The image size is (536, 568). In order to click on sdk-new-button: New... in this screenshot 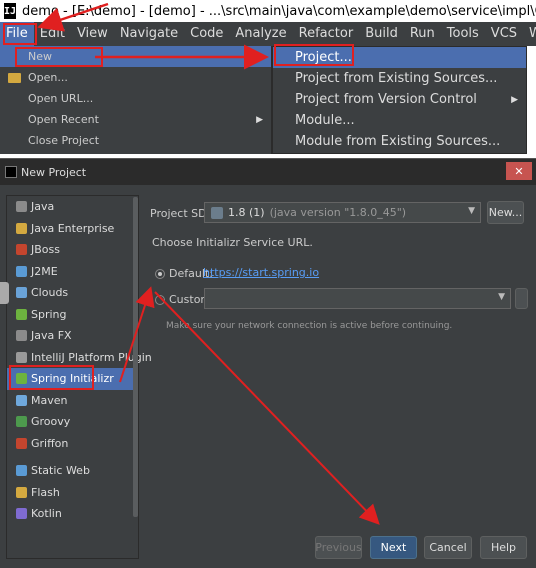, I will do `click(505, 212)`.